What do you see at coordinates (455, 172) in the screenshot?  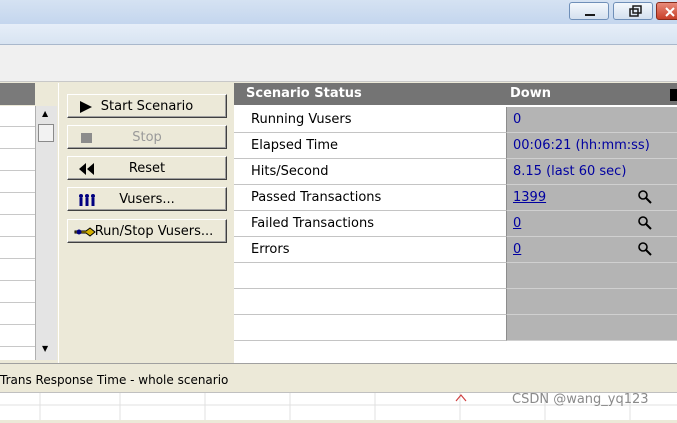 I see `status-row-hits-second: Hits/Second 8.15 (last 60 sec)` at bounding box center [455, 172].